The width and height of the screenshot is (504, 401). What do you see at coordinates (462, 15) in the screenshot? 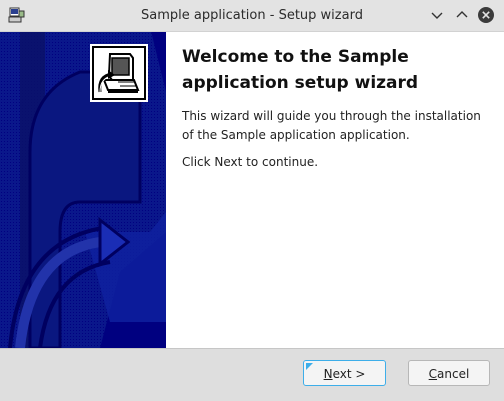
I see `maximize-icon` at bounding box center [462, 15].